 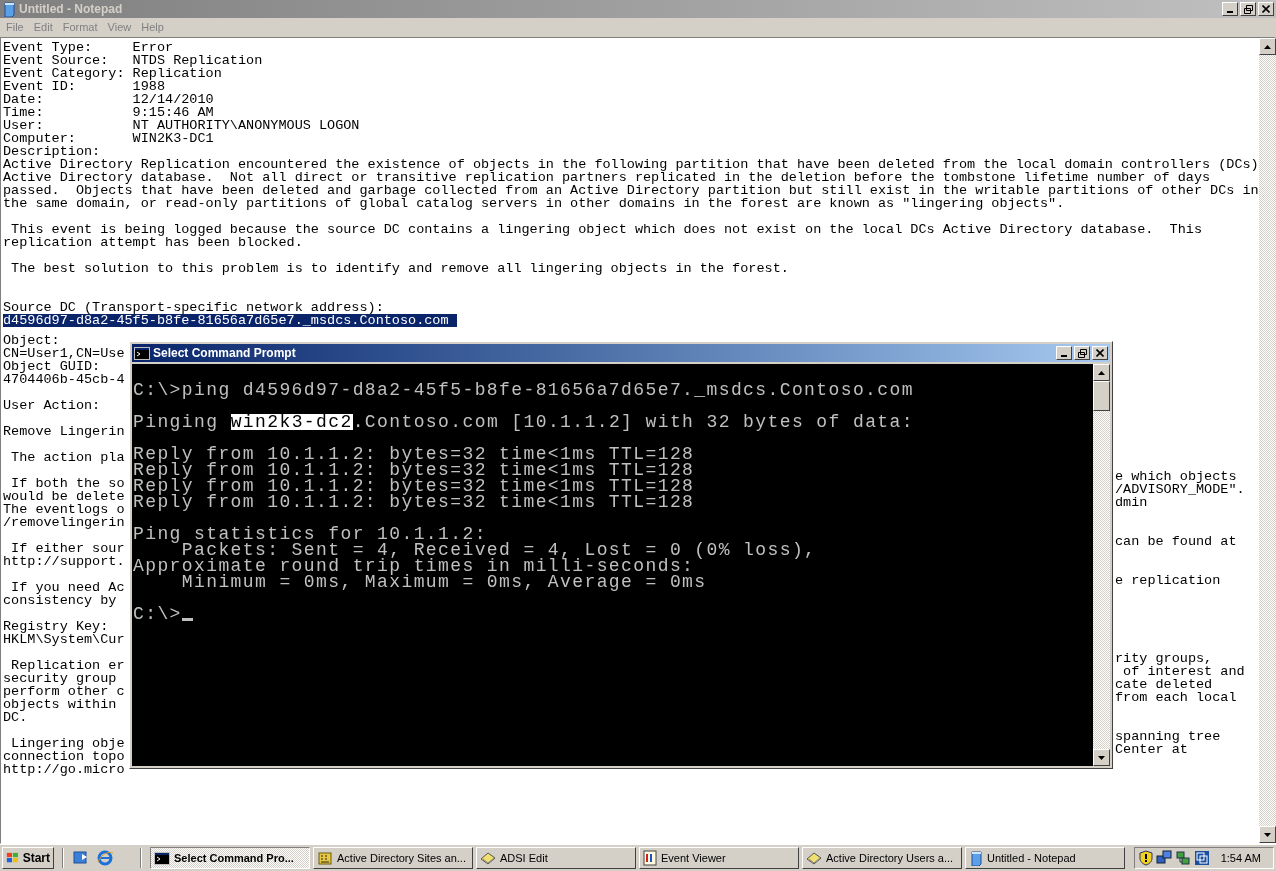 I want to click on selected-text: win2k3-dc2, so click(x=291, y=422).